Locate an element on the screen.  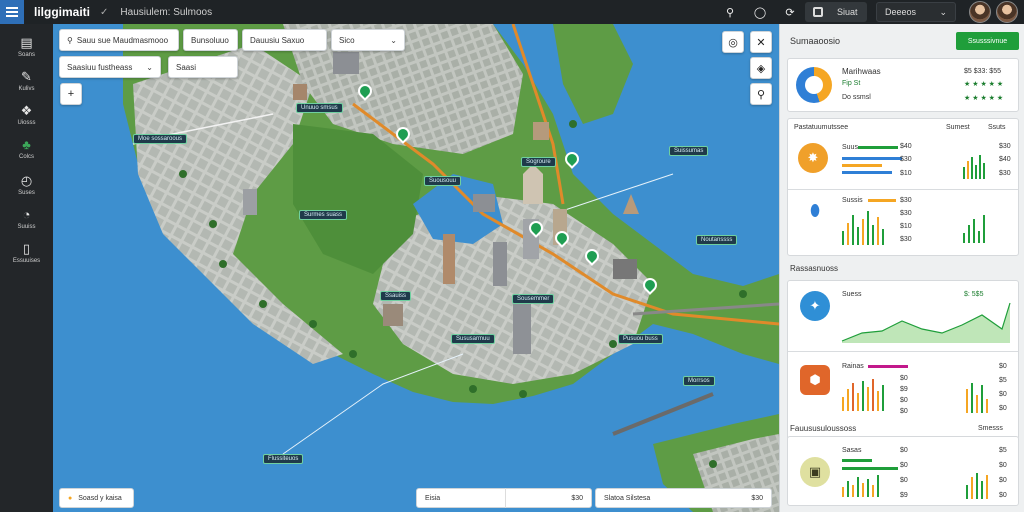
sidebar-item-1: ▤ Soans is located at coordinates (26, 47).